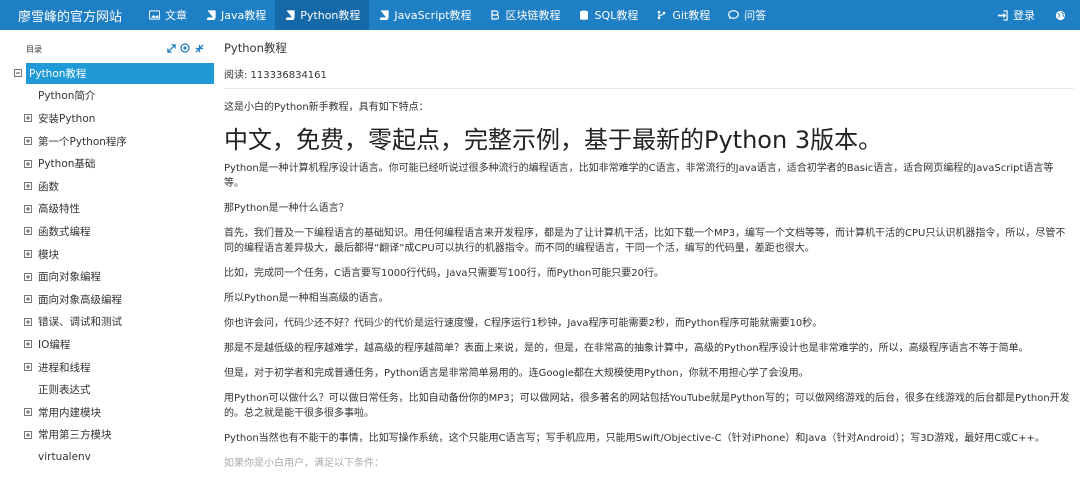 The height and width of the screenshot is (481, 1080). I want to click on nav-item-5: SQL教程, so click(609, 15).